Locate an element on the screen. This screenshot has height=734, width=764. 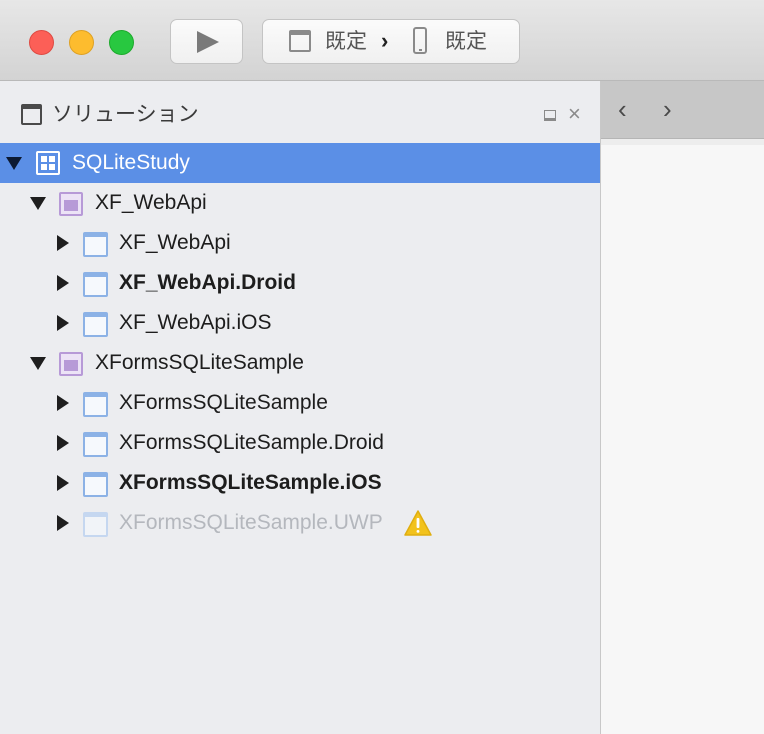
tree-item-solution: SQLiteStudy is located at coordinates (300, 163).